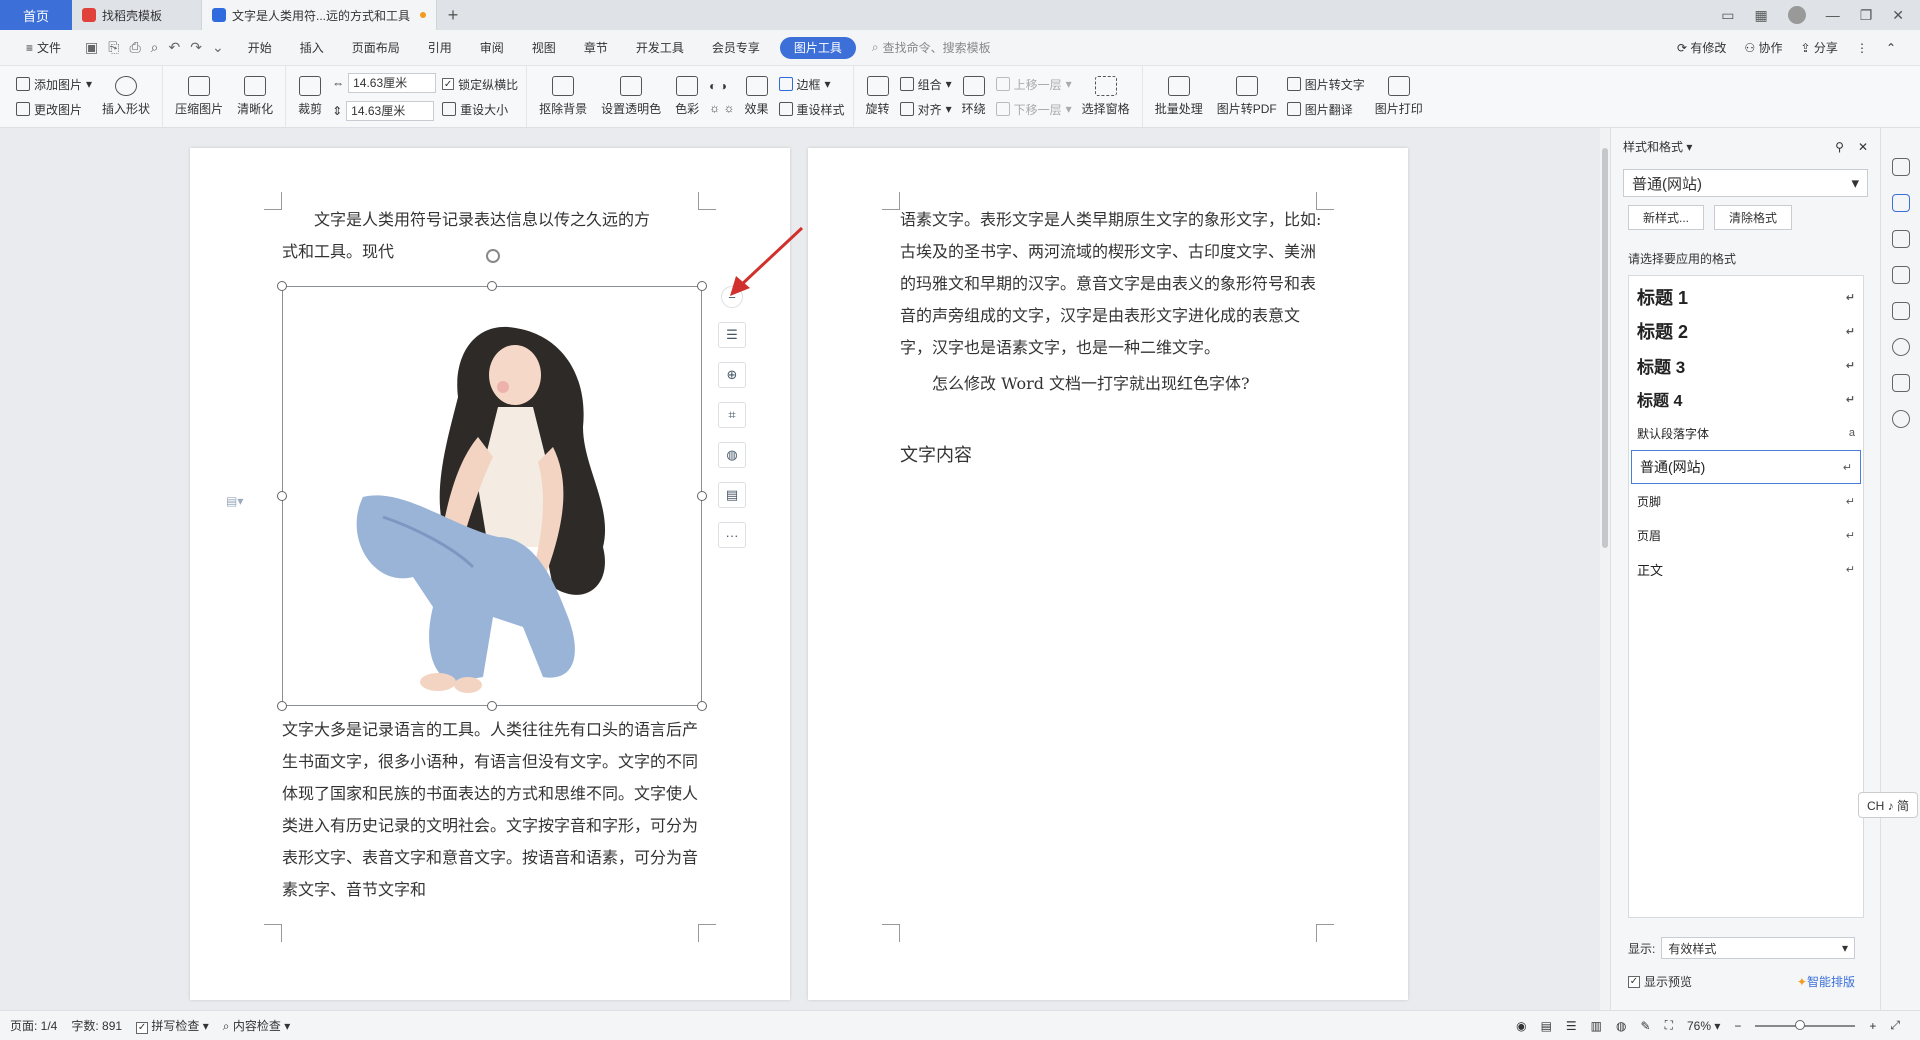 This screenshot has width=1920, height=1040. What do you see at coordinates (1746, 297) in the screenshot?
I see `style-item-heading1: 标题 1 ↵` at bounding box center [1746, 297].